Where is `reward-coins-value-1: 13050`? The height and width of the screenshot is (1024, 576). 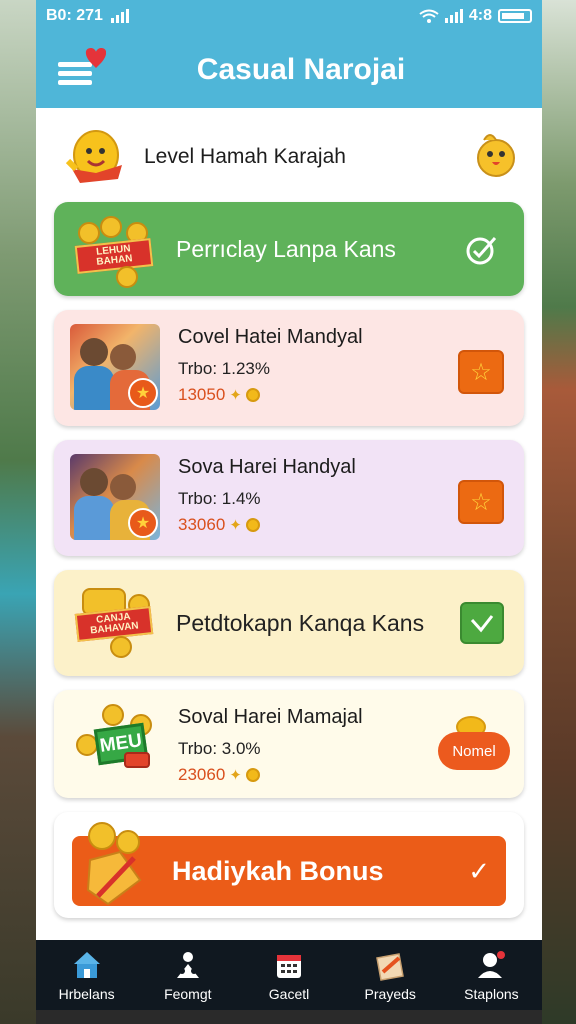
reward-coins-value-1: 13050 is located at coordinates (202, 394).